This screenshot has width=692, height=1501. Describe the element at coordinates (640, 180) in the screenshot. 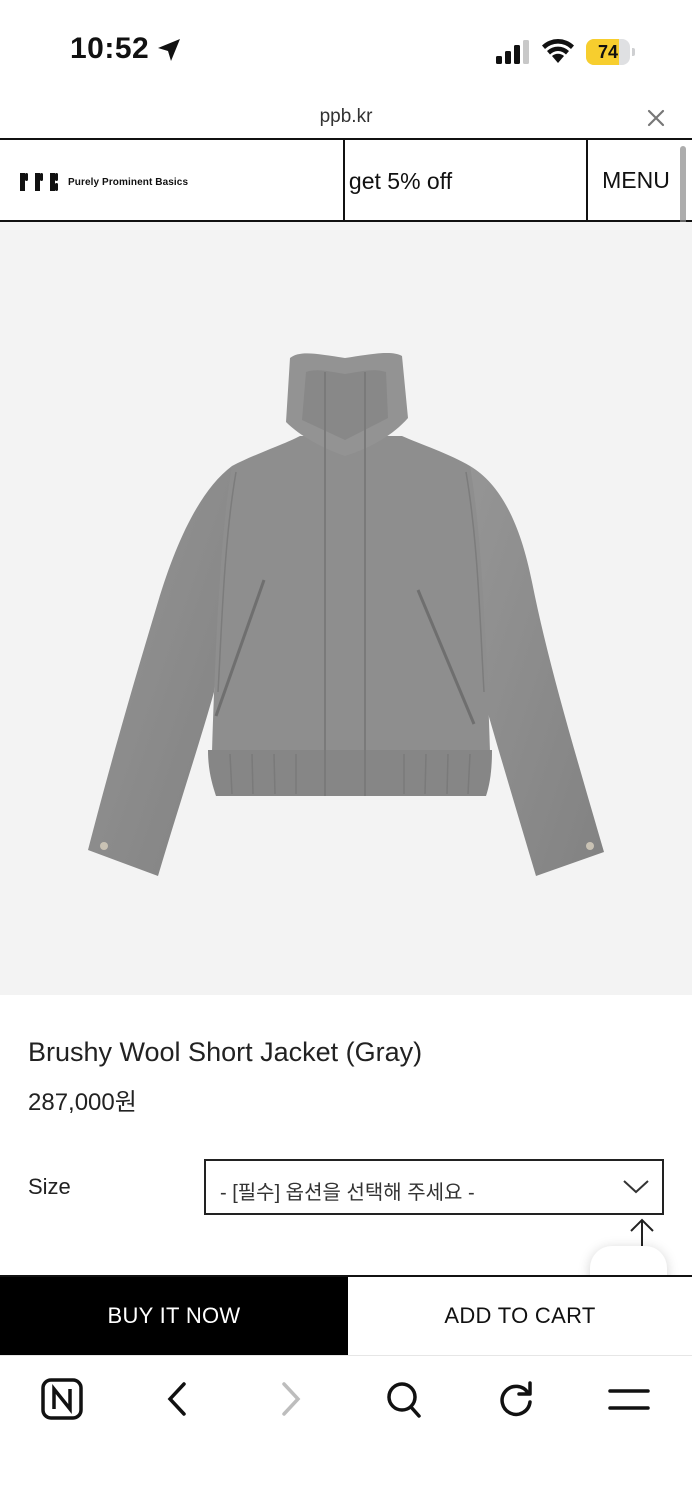

I see `menu-button: MENU` at that location.